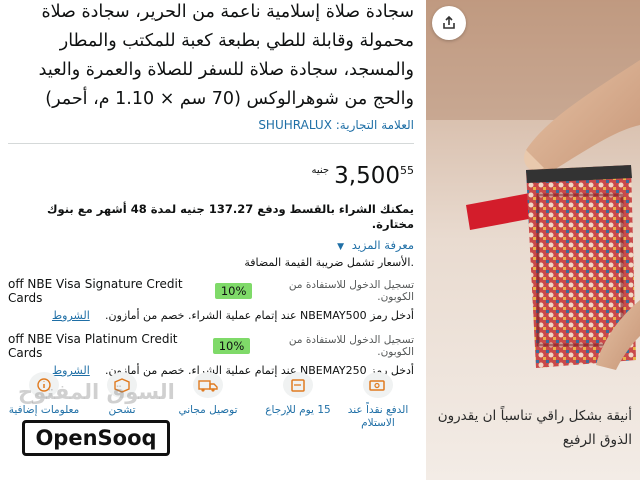 Image resolution: width=640 pixels, height=480 pixels. Describe the element at coordinates (329, 262) in the screenshot. I see `vat-note: .الأسعار تشمل ضريبة القيمة المضافة` at that location.